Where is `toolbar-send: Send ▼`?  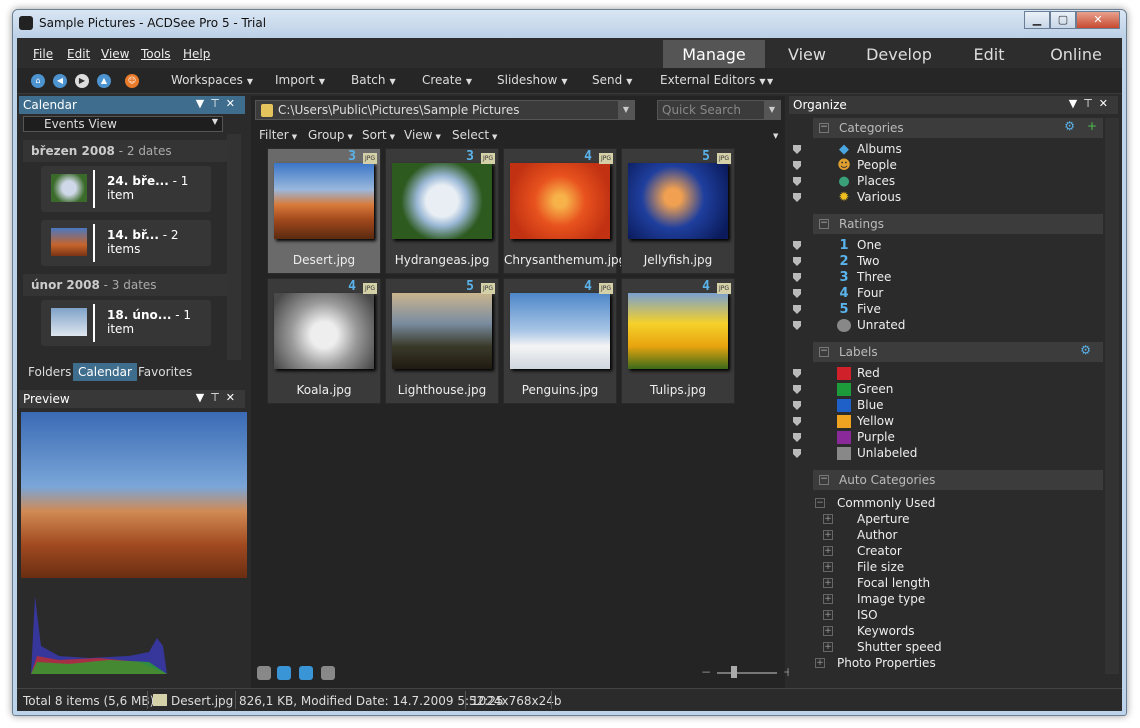
toolbar-send: Send ▼ is located at coordinates (612, 80).